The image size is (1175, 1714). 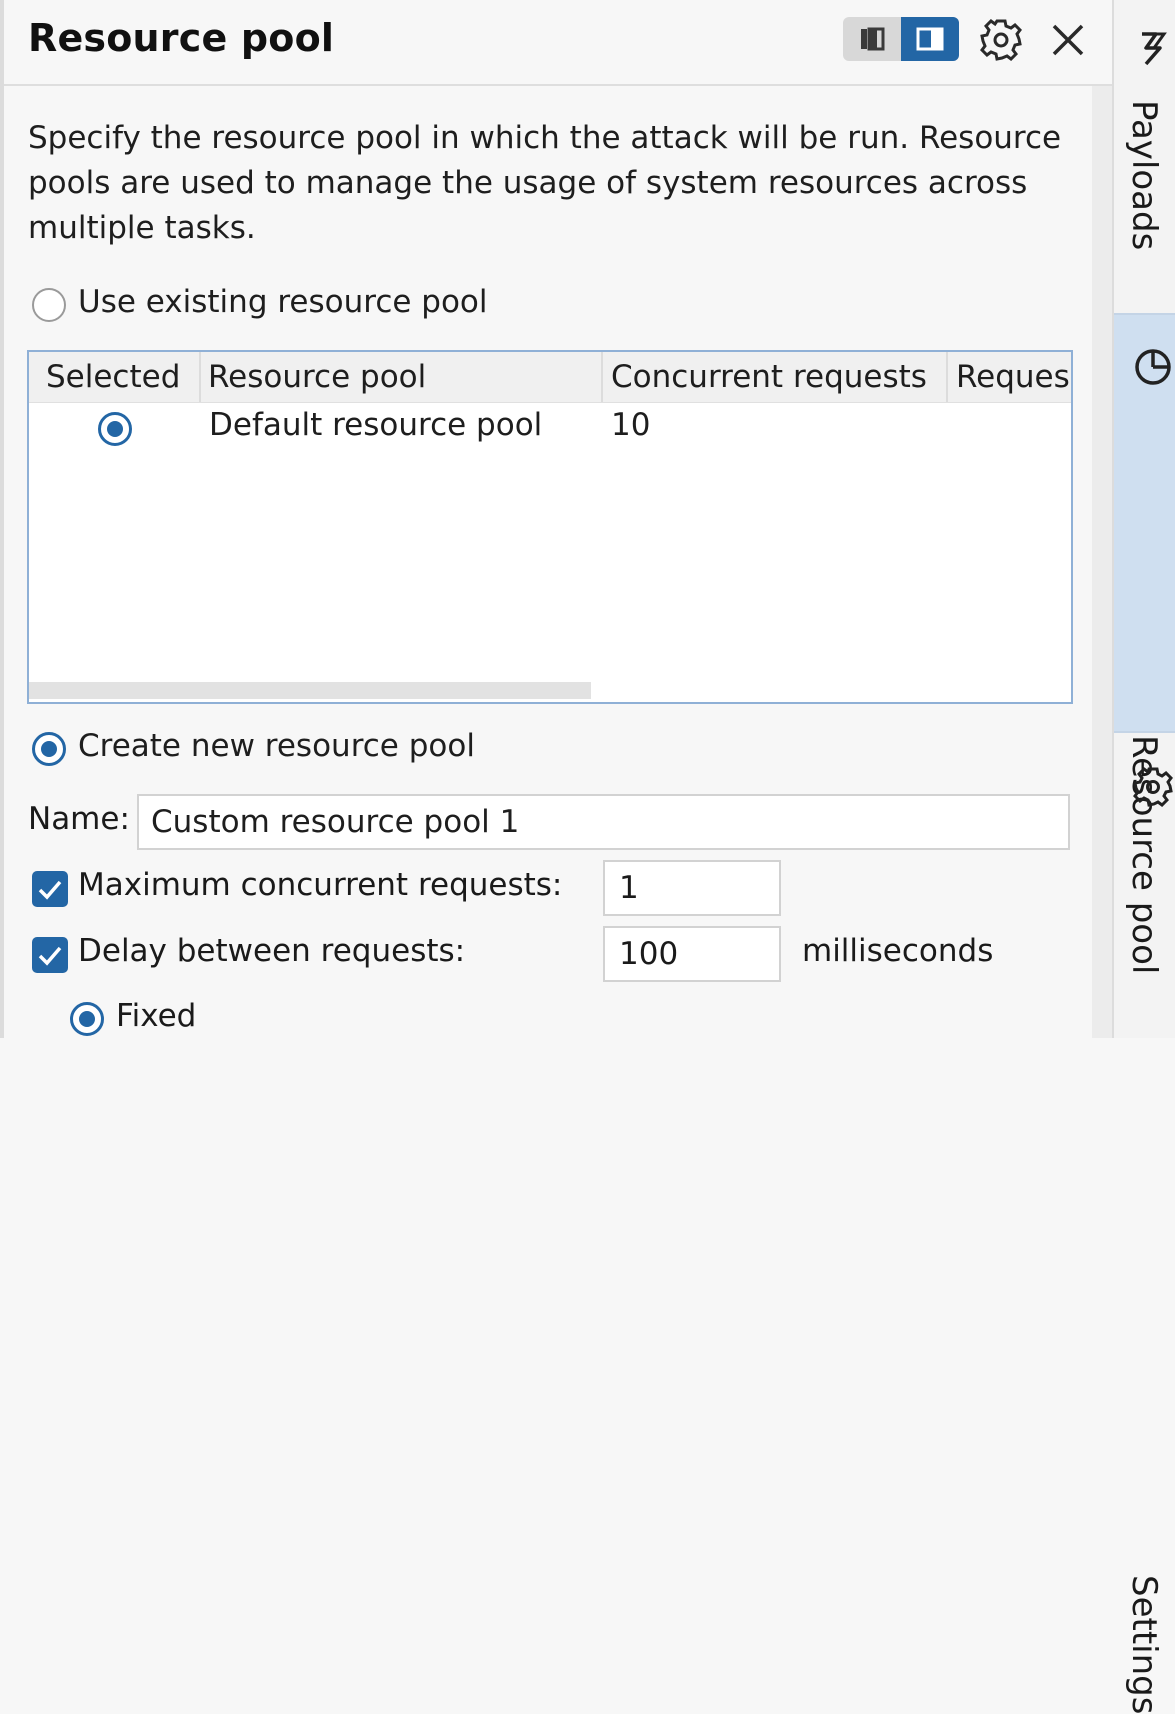 What do you see at coordinates (181, 38) in the screenshot?
I see `panel-title: Resource pool` at bounding box center [181, 38].